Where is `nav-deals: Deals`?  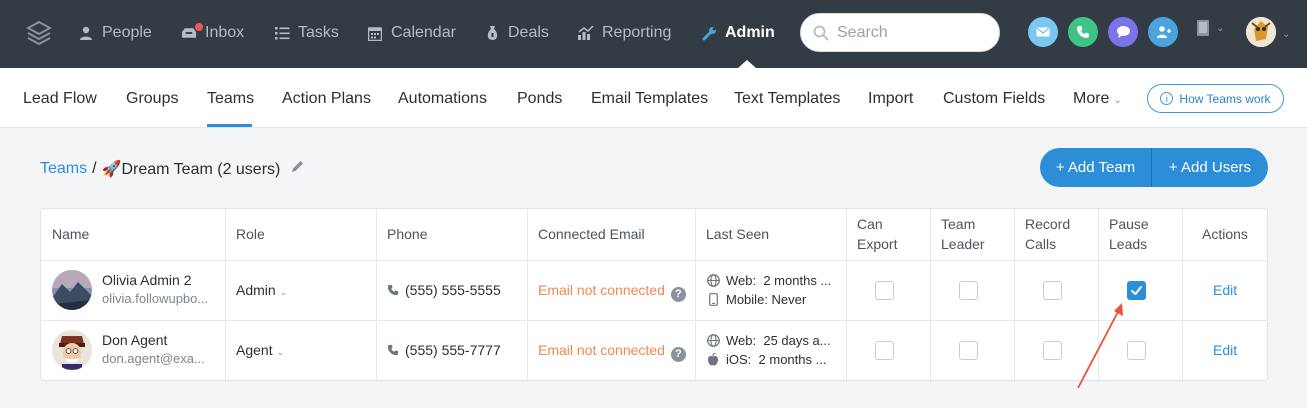 nav-deals: Deals is located at coordinates (516, 33).